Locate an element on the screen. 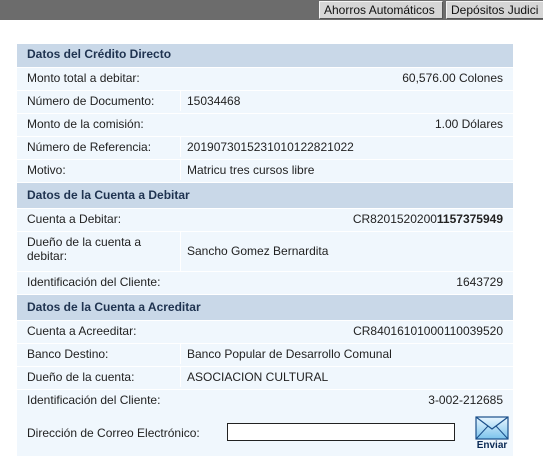 This screenshot has width=543, height=474. field-label: Cuenta a Debitar: is located at coordinates (74, 219).